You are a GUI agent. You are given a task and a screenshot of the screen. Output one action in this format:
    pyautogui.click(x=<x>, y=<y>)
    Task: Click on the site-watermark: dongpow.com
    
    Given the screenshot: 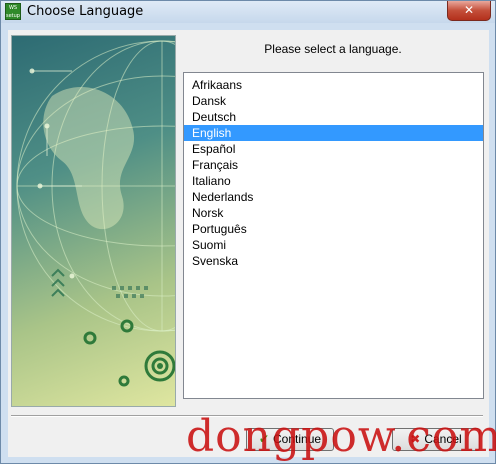 What is the action you would take?
    pyautogui.click(x=341, y=436)
    